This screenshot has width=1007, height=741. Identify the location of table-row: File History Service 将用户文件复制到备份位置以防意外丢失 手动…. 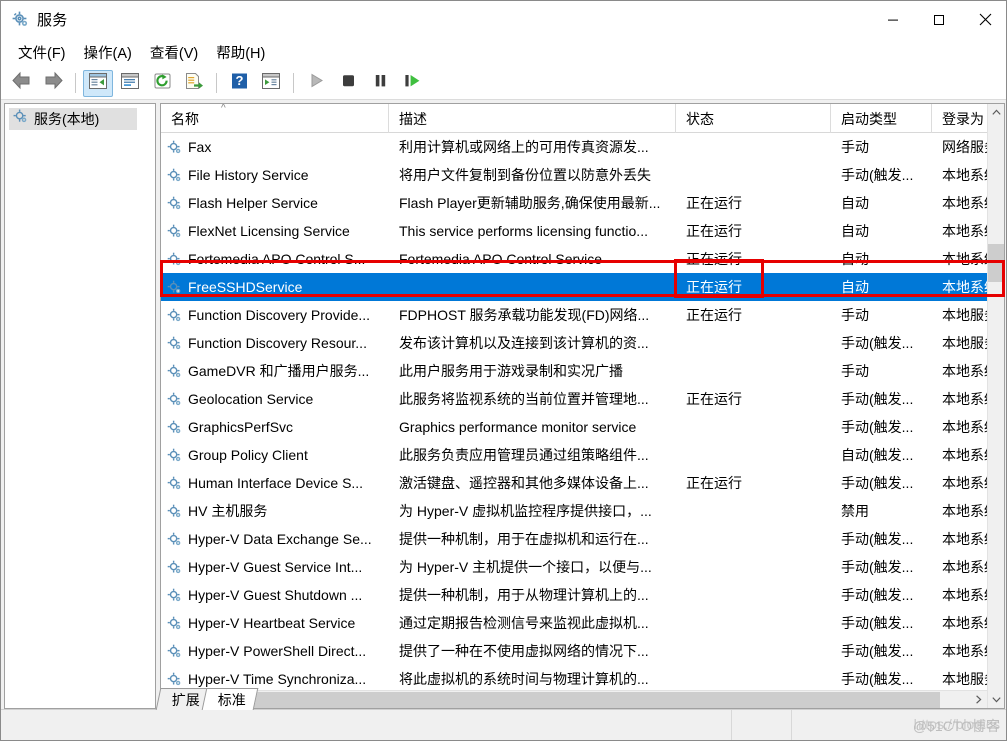
(582, 175).